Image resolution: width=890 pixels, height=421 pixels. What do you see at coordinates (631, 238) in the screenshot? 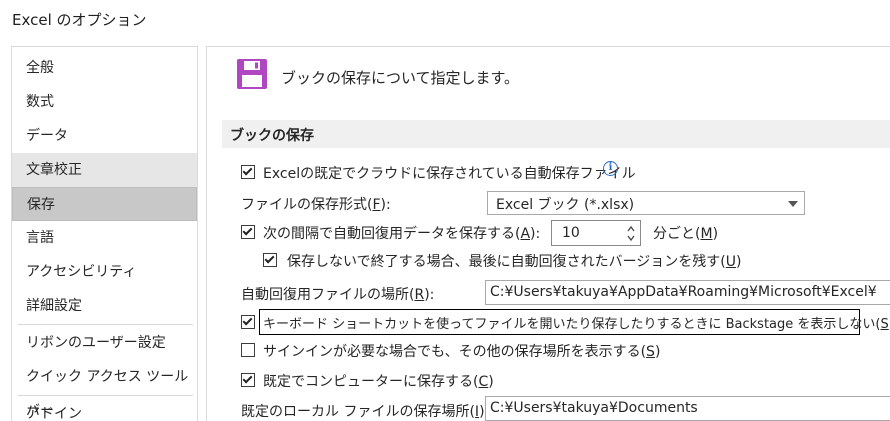
I see `spin-down-icon` at bounding box center [631, 238].